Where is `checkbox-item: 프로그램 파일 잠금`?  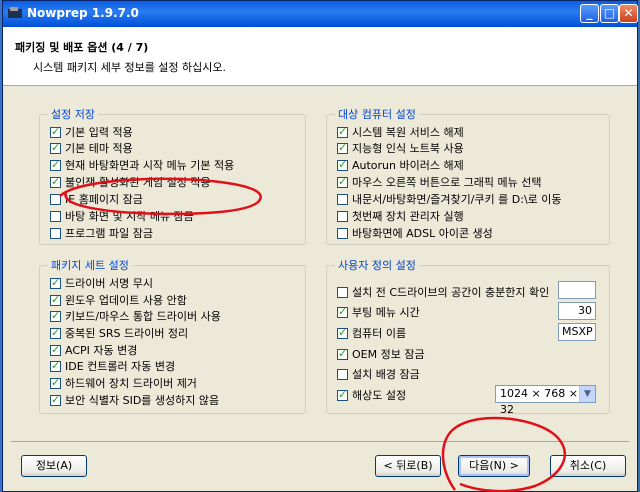 checkbox-item: 프로그램 파일 잠금 is located at coordinates (101, 233).